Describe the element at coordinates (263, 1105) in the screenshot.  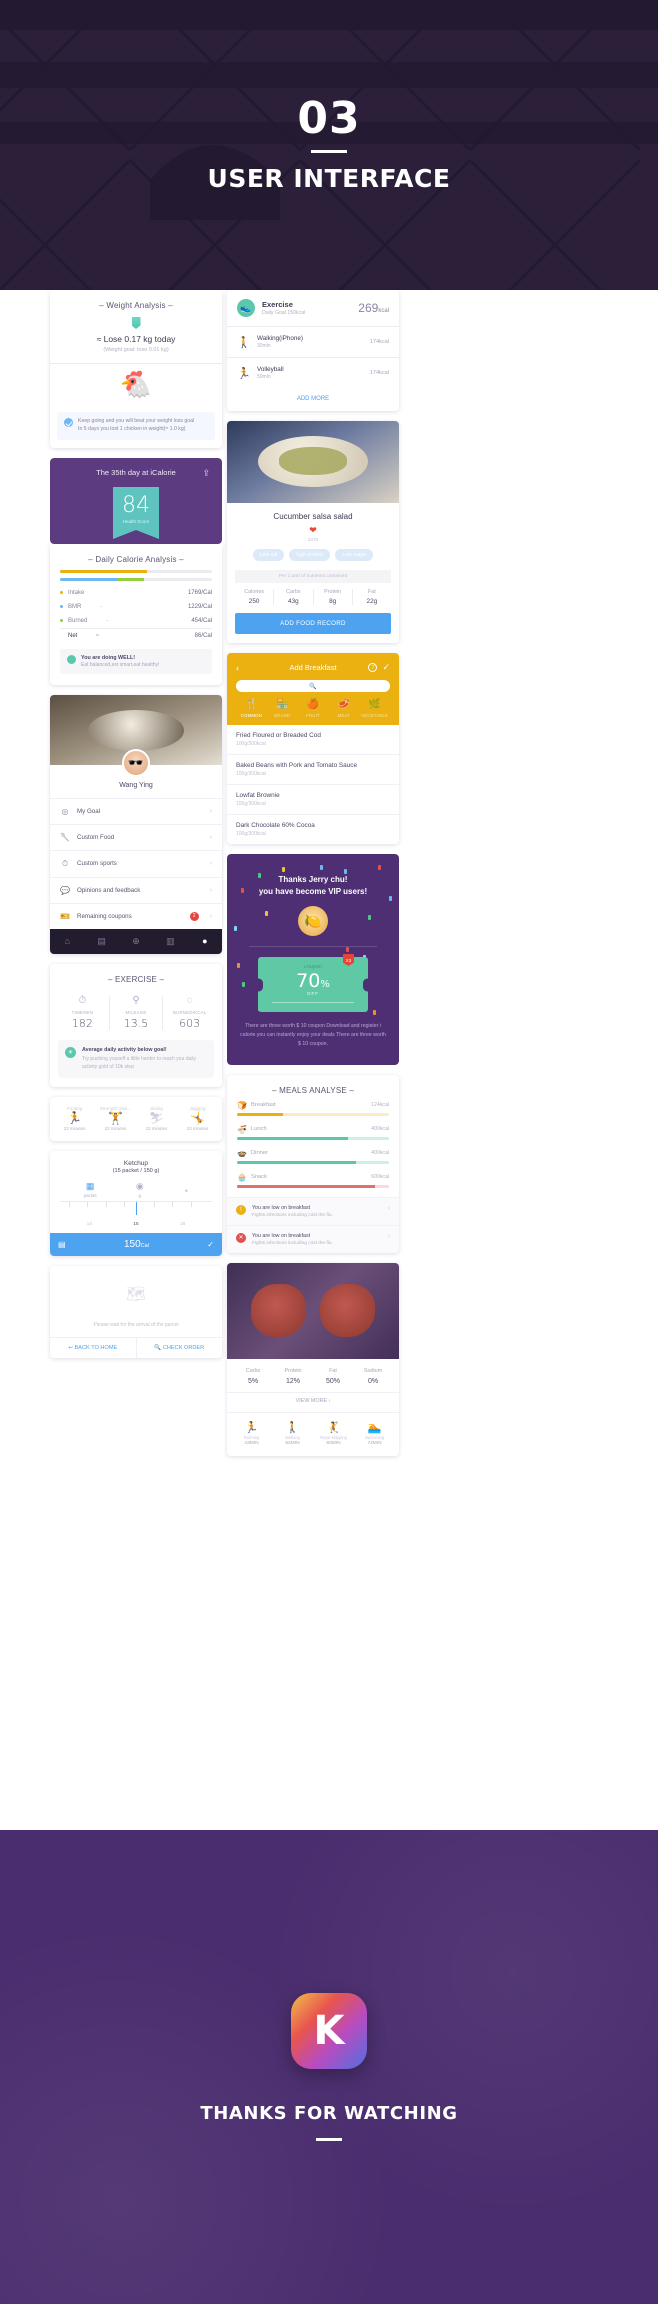
I see `meal-label-breakfast: Breakfast` at that location.